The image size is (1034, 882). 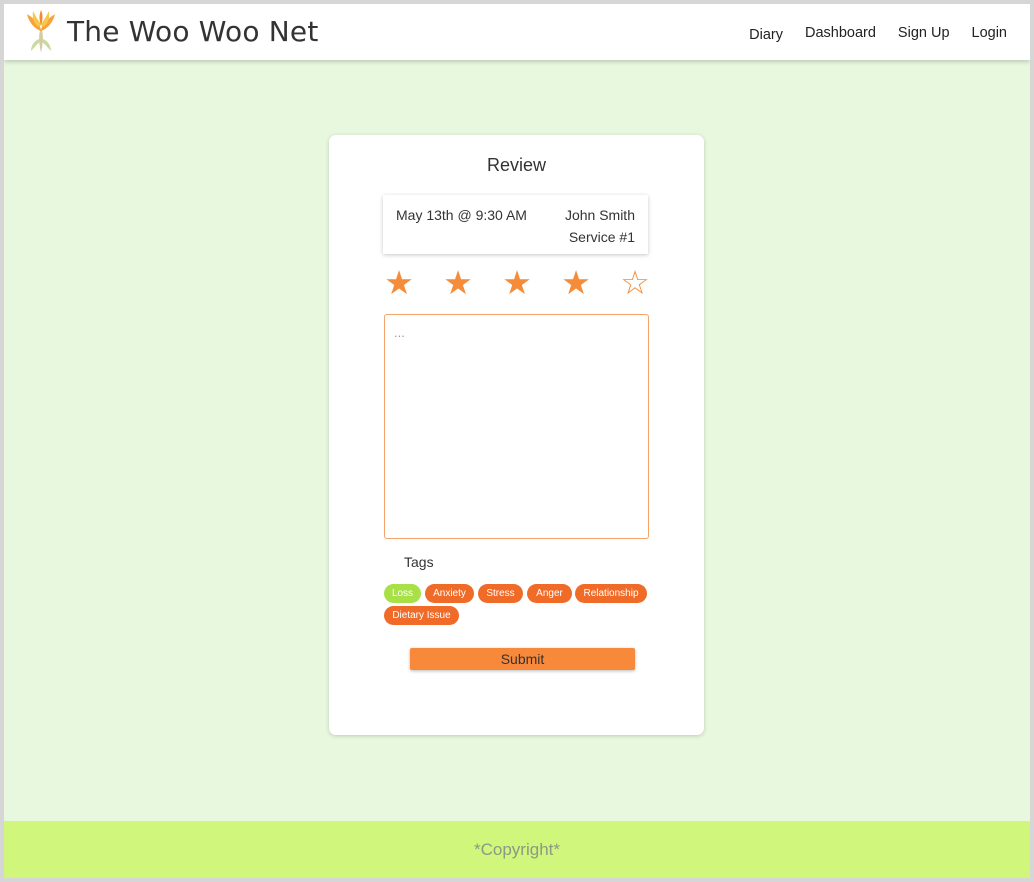 I want to click on star-4-icon: ★, so click(x=576, y=283).